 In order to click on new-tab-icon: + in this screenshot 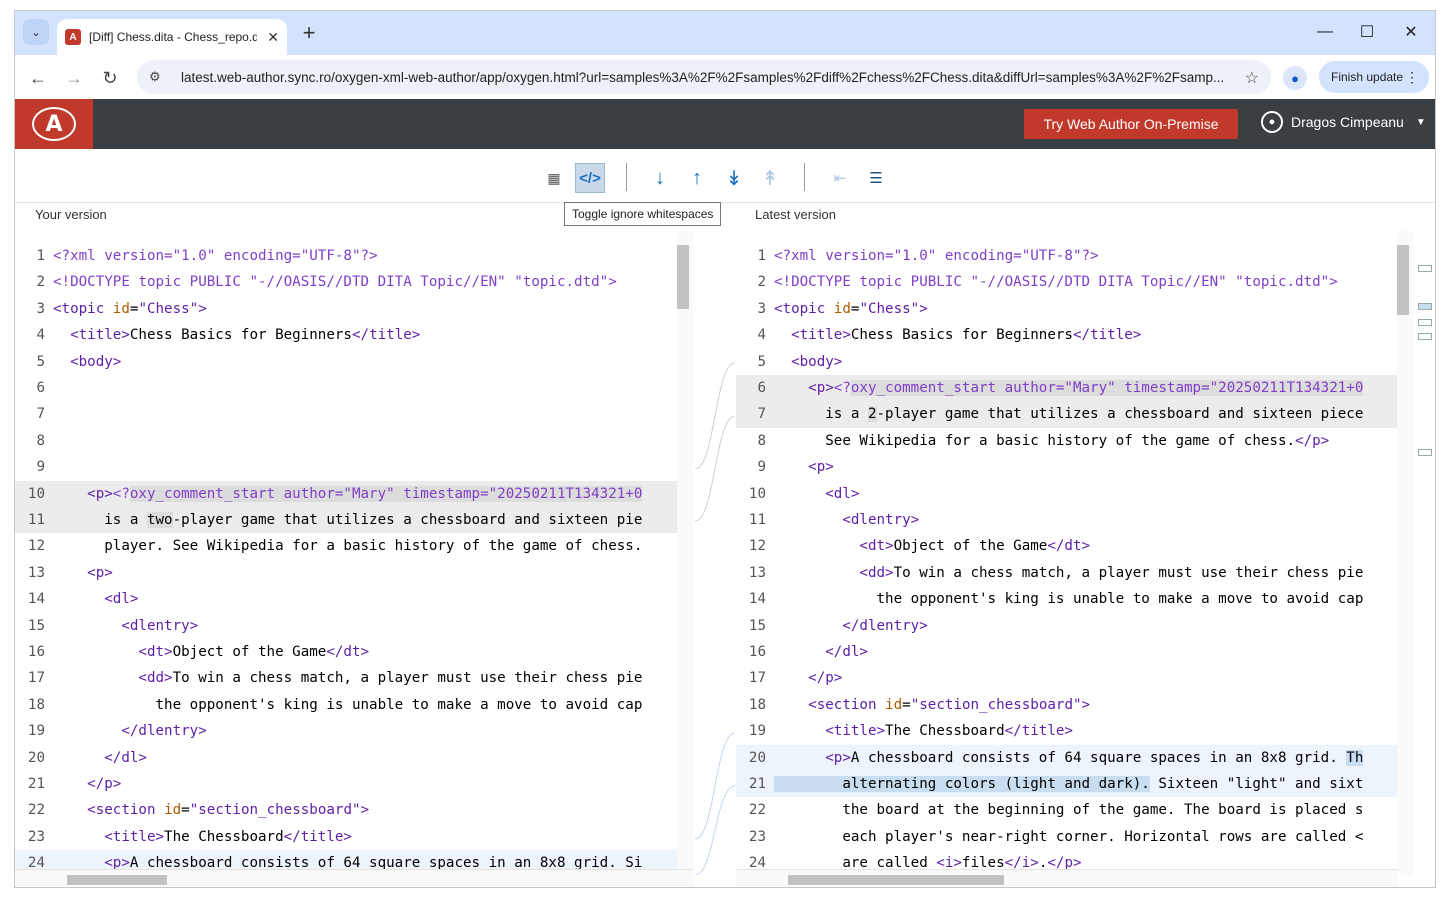, I will do `click(309, 32)`.